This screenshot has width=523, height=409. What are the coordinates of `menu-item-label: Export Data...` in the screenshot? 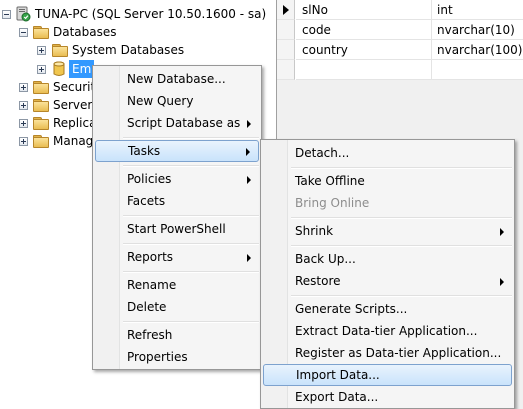 It's located at (337, 397).